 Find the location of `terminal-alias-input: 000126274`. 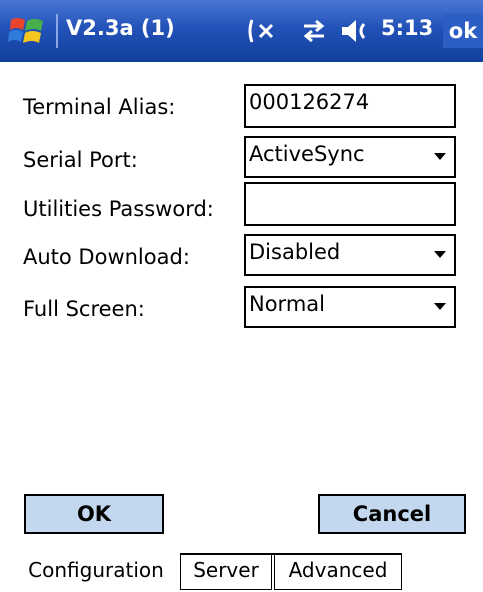

terminal-alias-input: 000126274 is located at coordinates (350, 106).